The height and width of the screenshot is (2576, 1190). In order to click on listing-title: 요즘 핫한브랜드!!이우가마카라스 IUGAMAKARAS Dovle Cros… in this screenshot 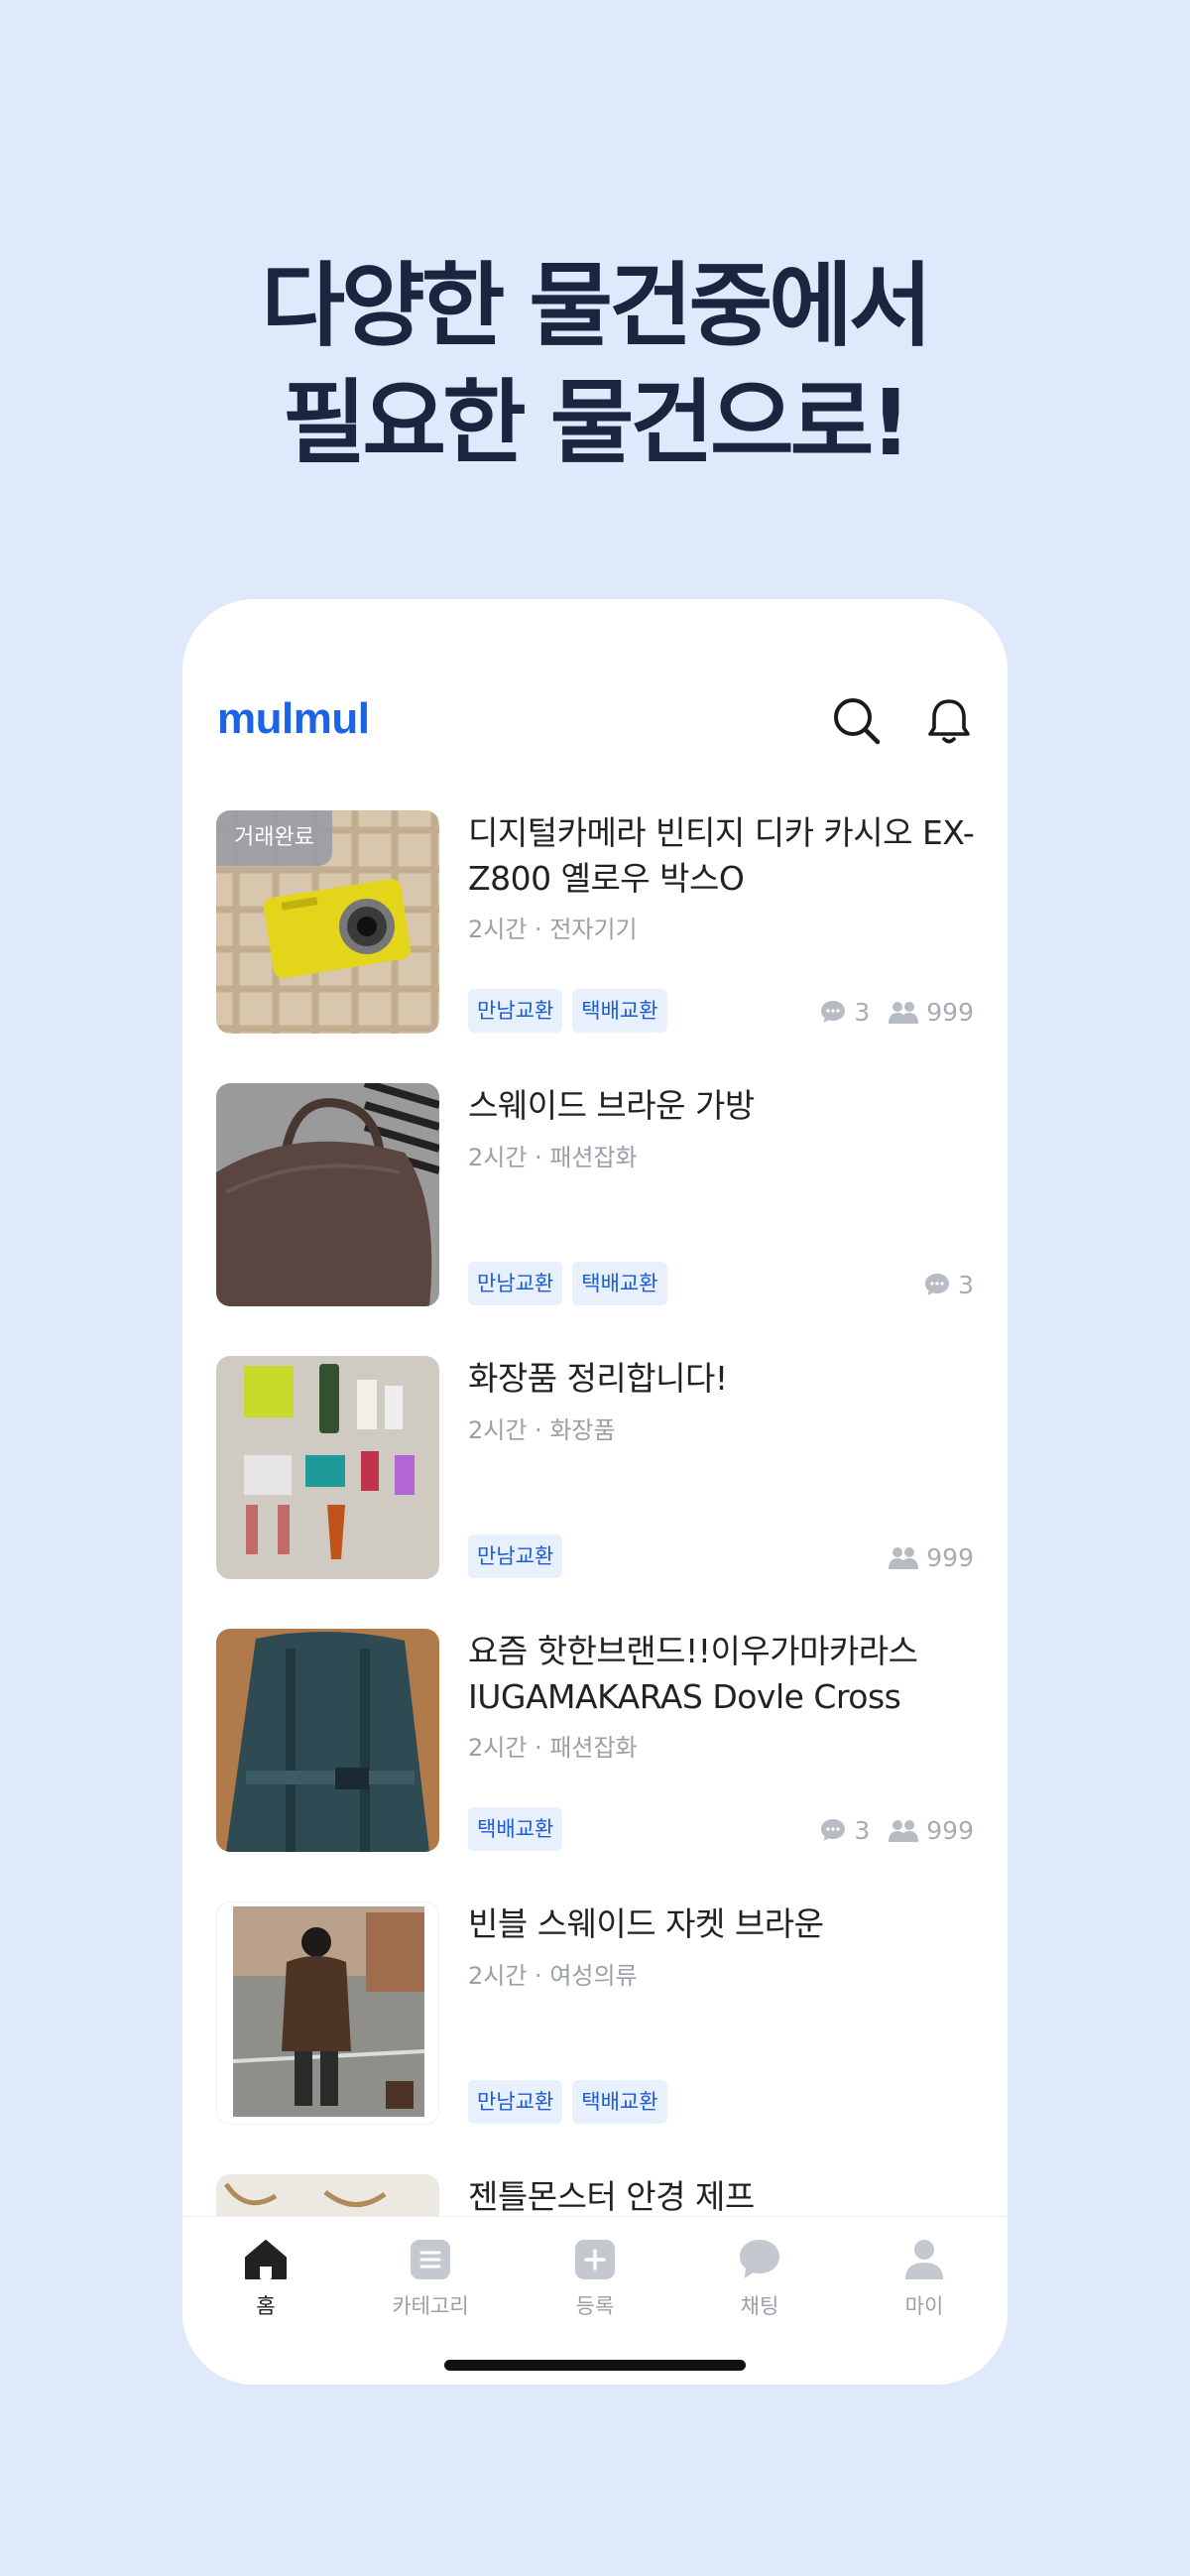, I will do `click(693, 1674)`.